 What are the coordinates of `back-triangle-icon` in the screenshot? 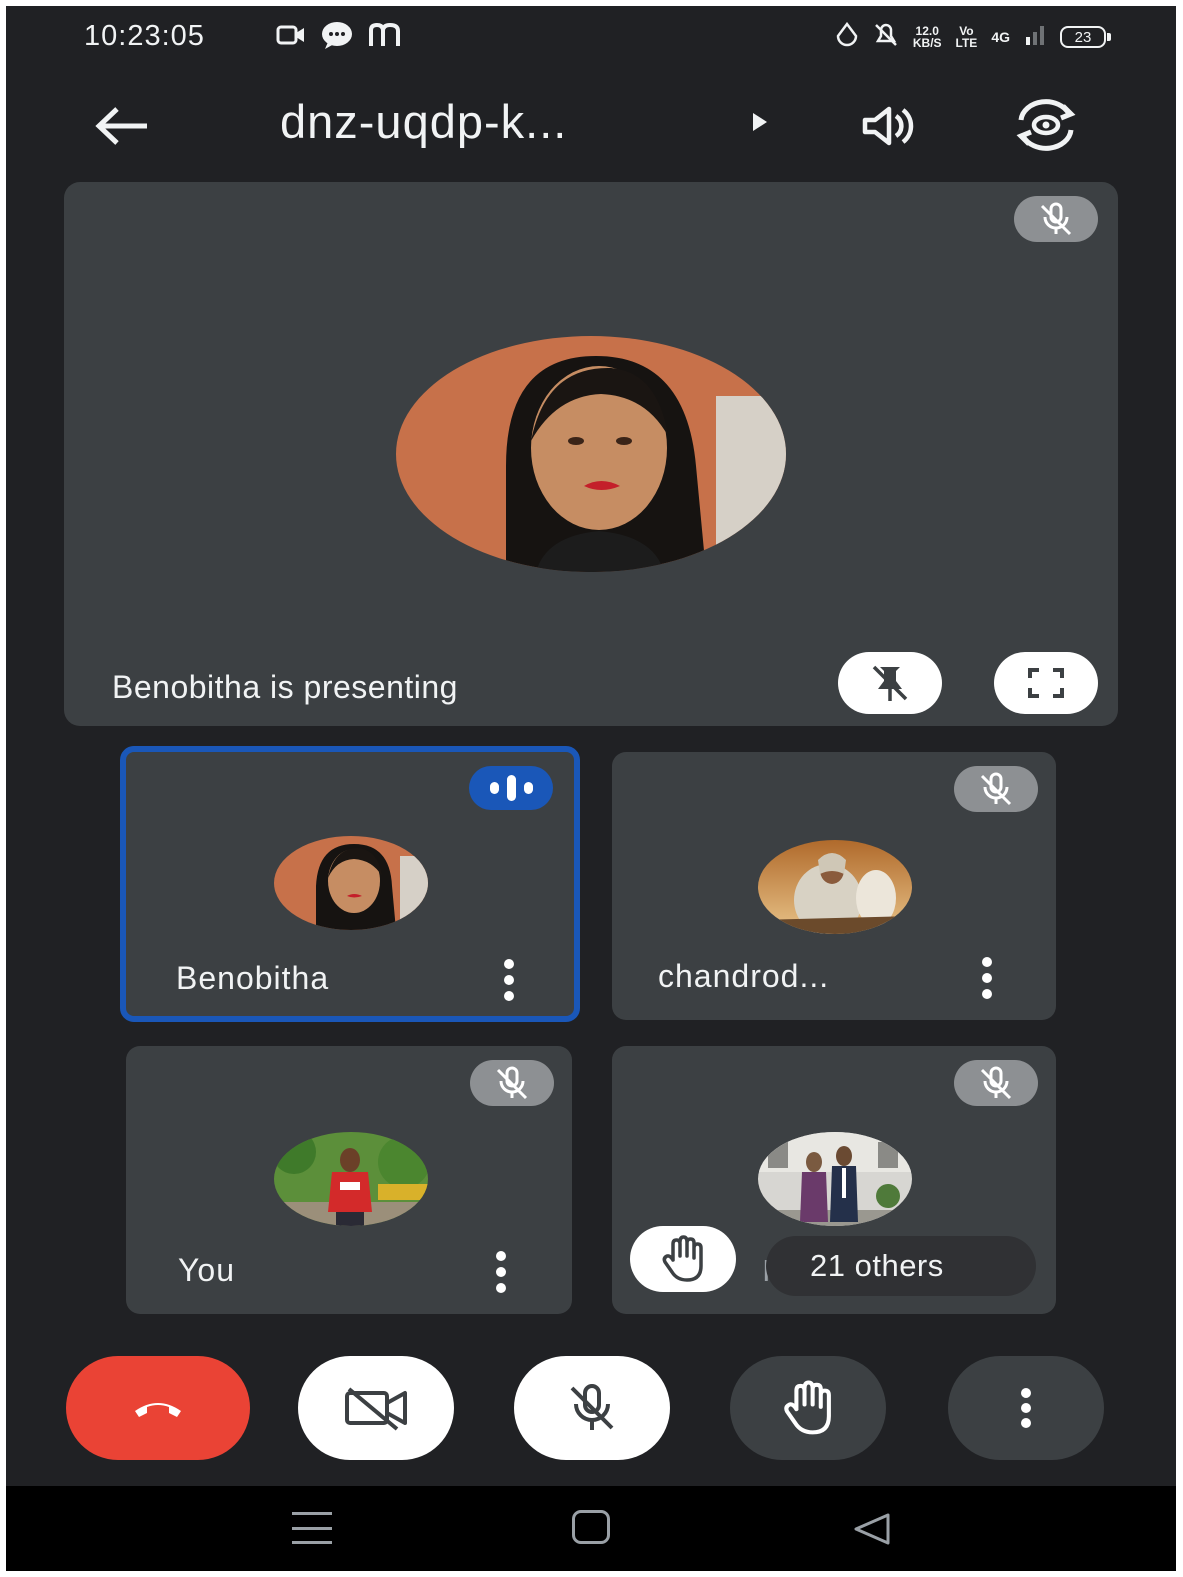 It's located at (872, 1531).